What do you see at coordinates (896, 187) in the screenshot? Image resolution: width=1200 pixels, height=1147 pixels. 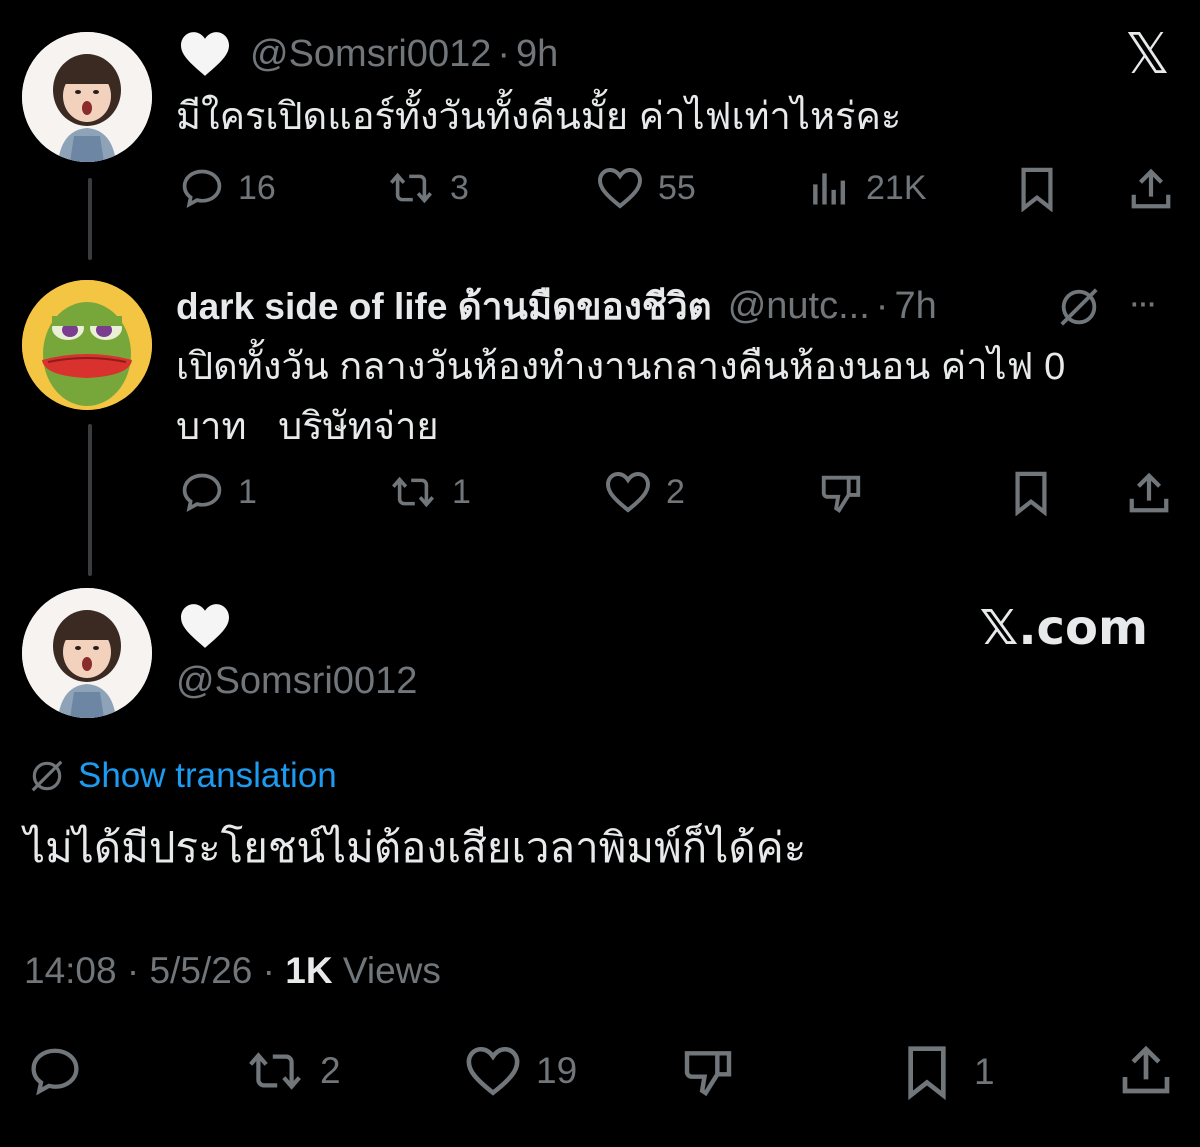 I see `tweet1-views-count: 21K` at bounding box center [896, 187].